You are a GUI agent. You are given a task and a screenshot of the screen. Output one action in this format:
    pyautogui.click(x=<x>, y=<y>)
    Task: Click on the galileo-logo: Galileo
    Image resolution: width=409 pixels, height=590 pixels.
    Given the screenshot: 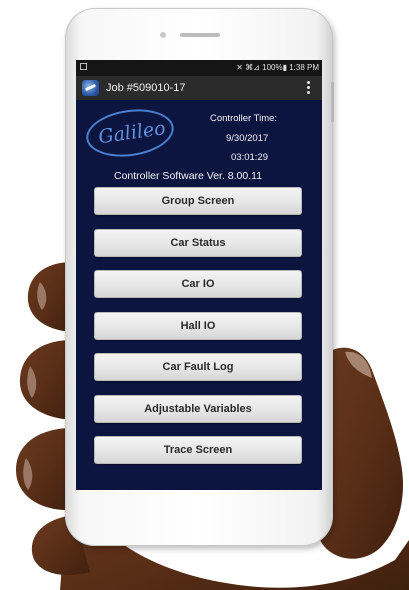 What is the action you would take?
    pyautogui.click(x=130, y=133)
    